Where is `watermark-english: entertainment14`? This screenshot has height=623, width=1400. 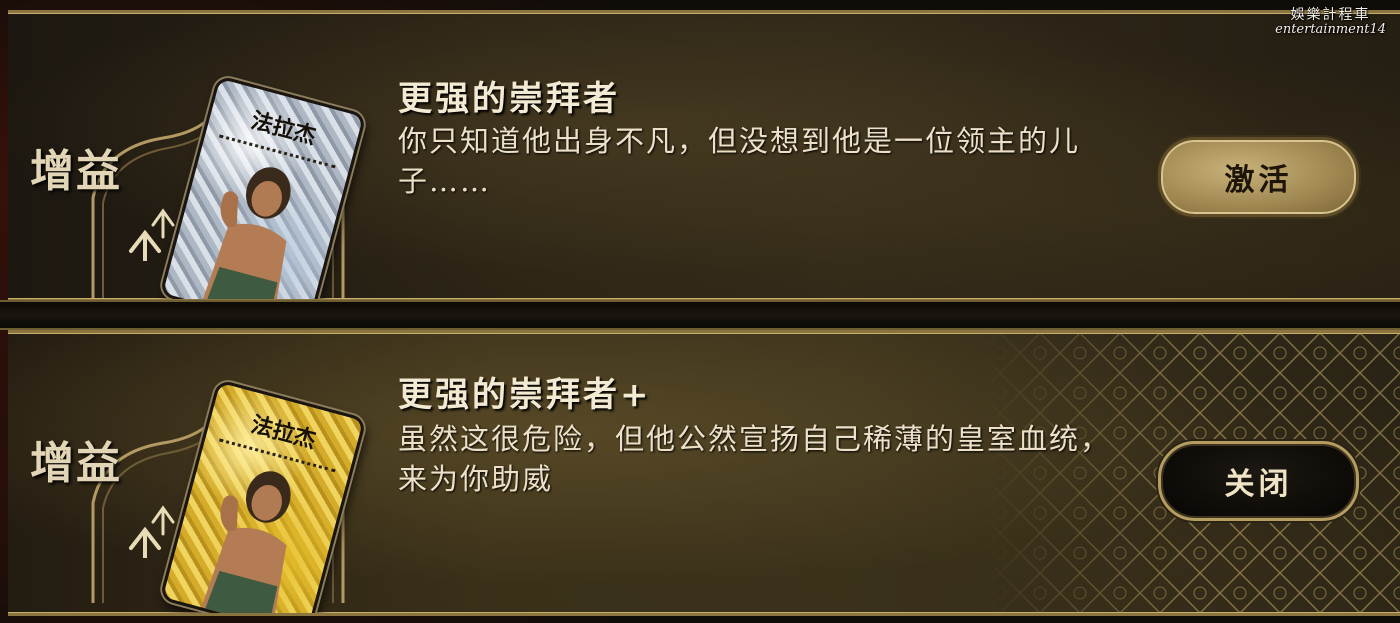 watermark-english: entertainment14 is located at coordinates (1330, 29).